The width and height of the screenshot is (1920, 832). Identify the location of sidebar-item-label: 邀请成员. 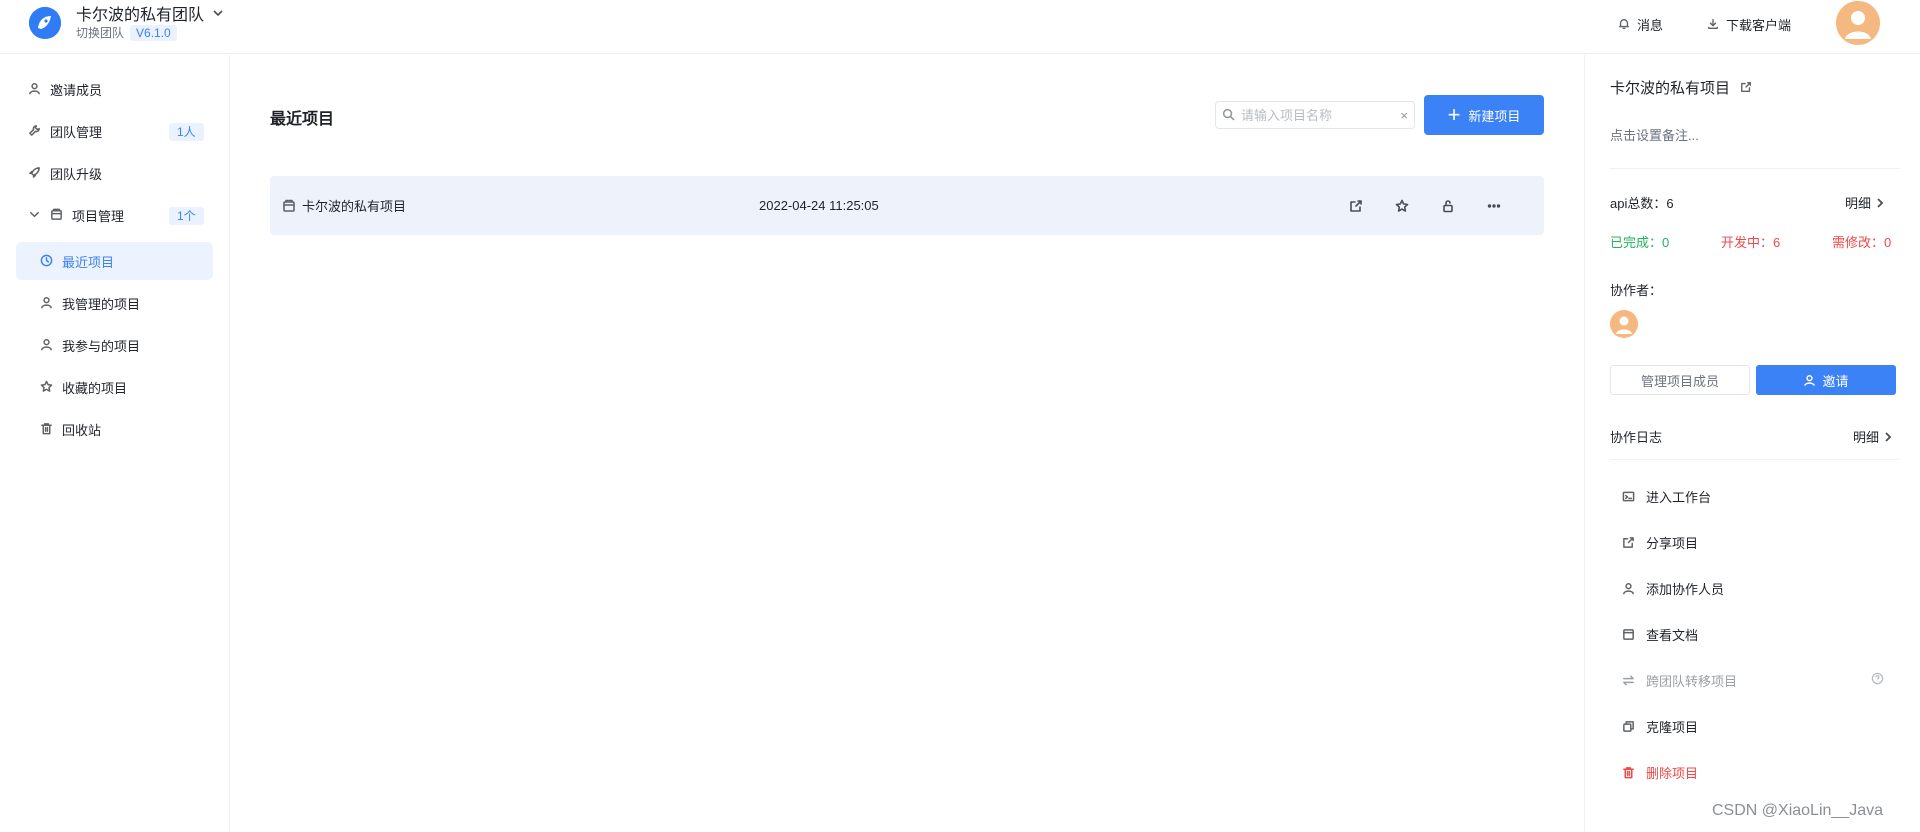
(76, 90).